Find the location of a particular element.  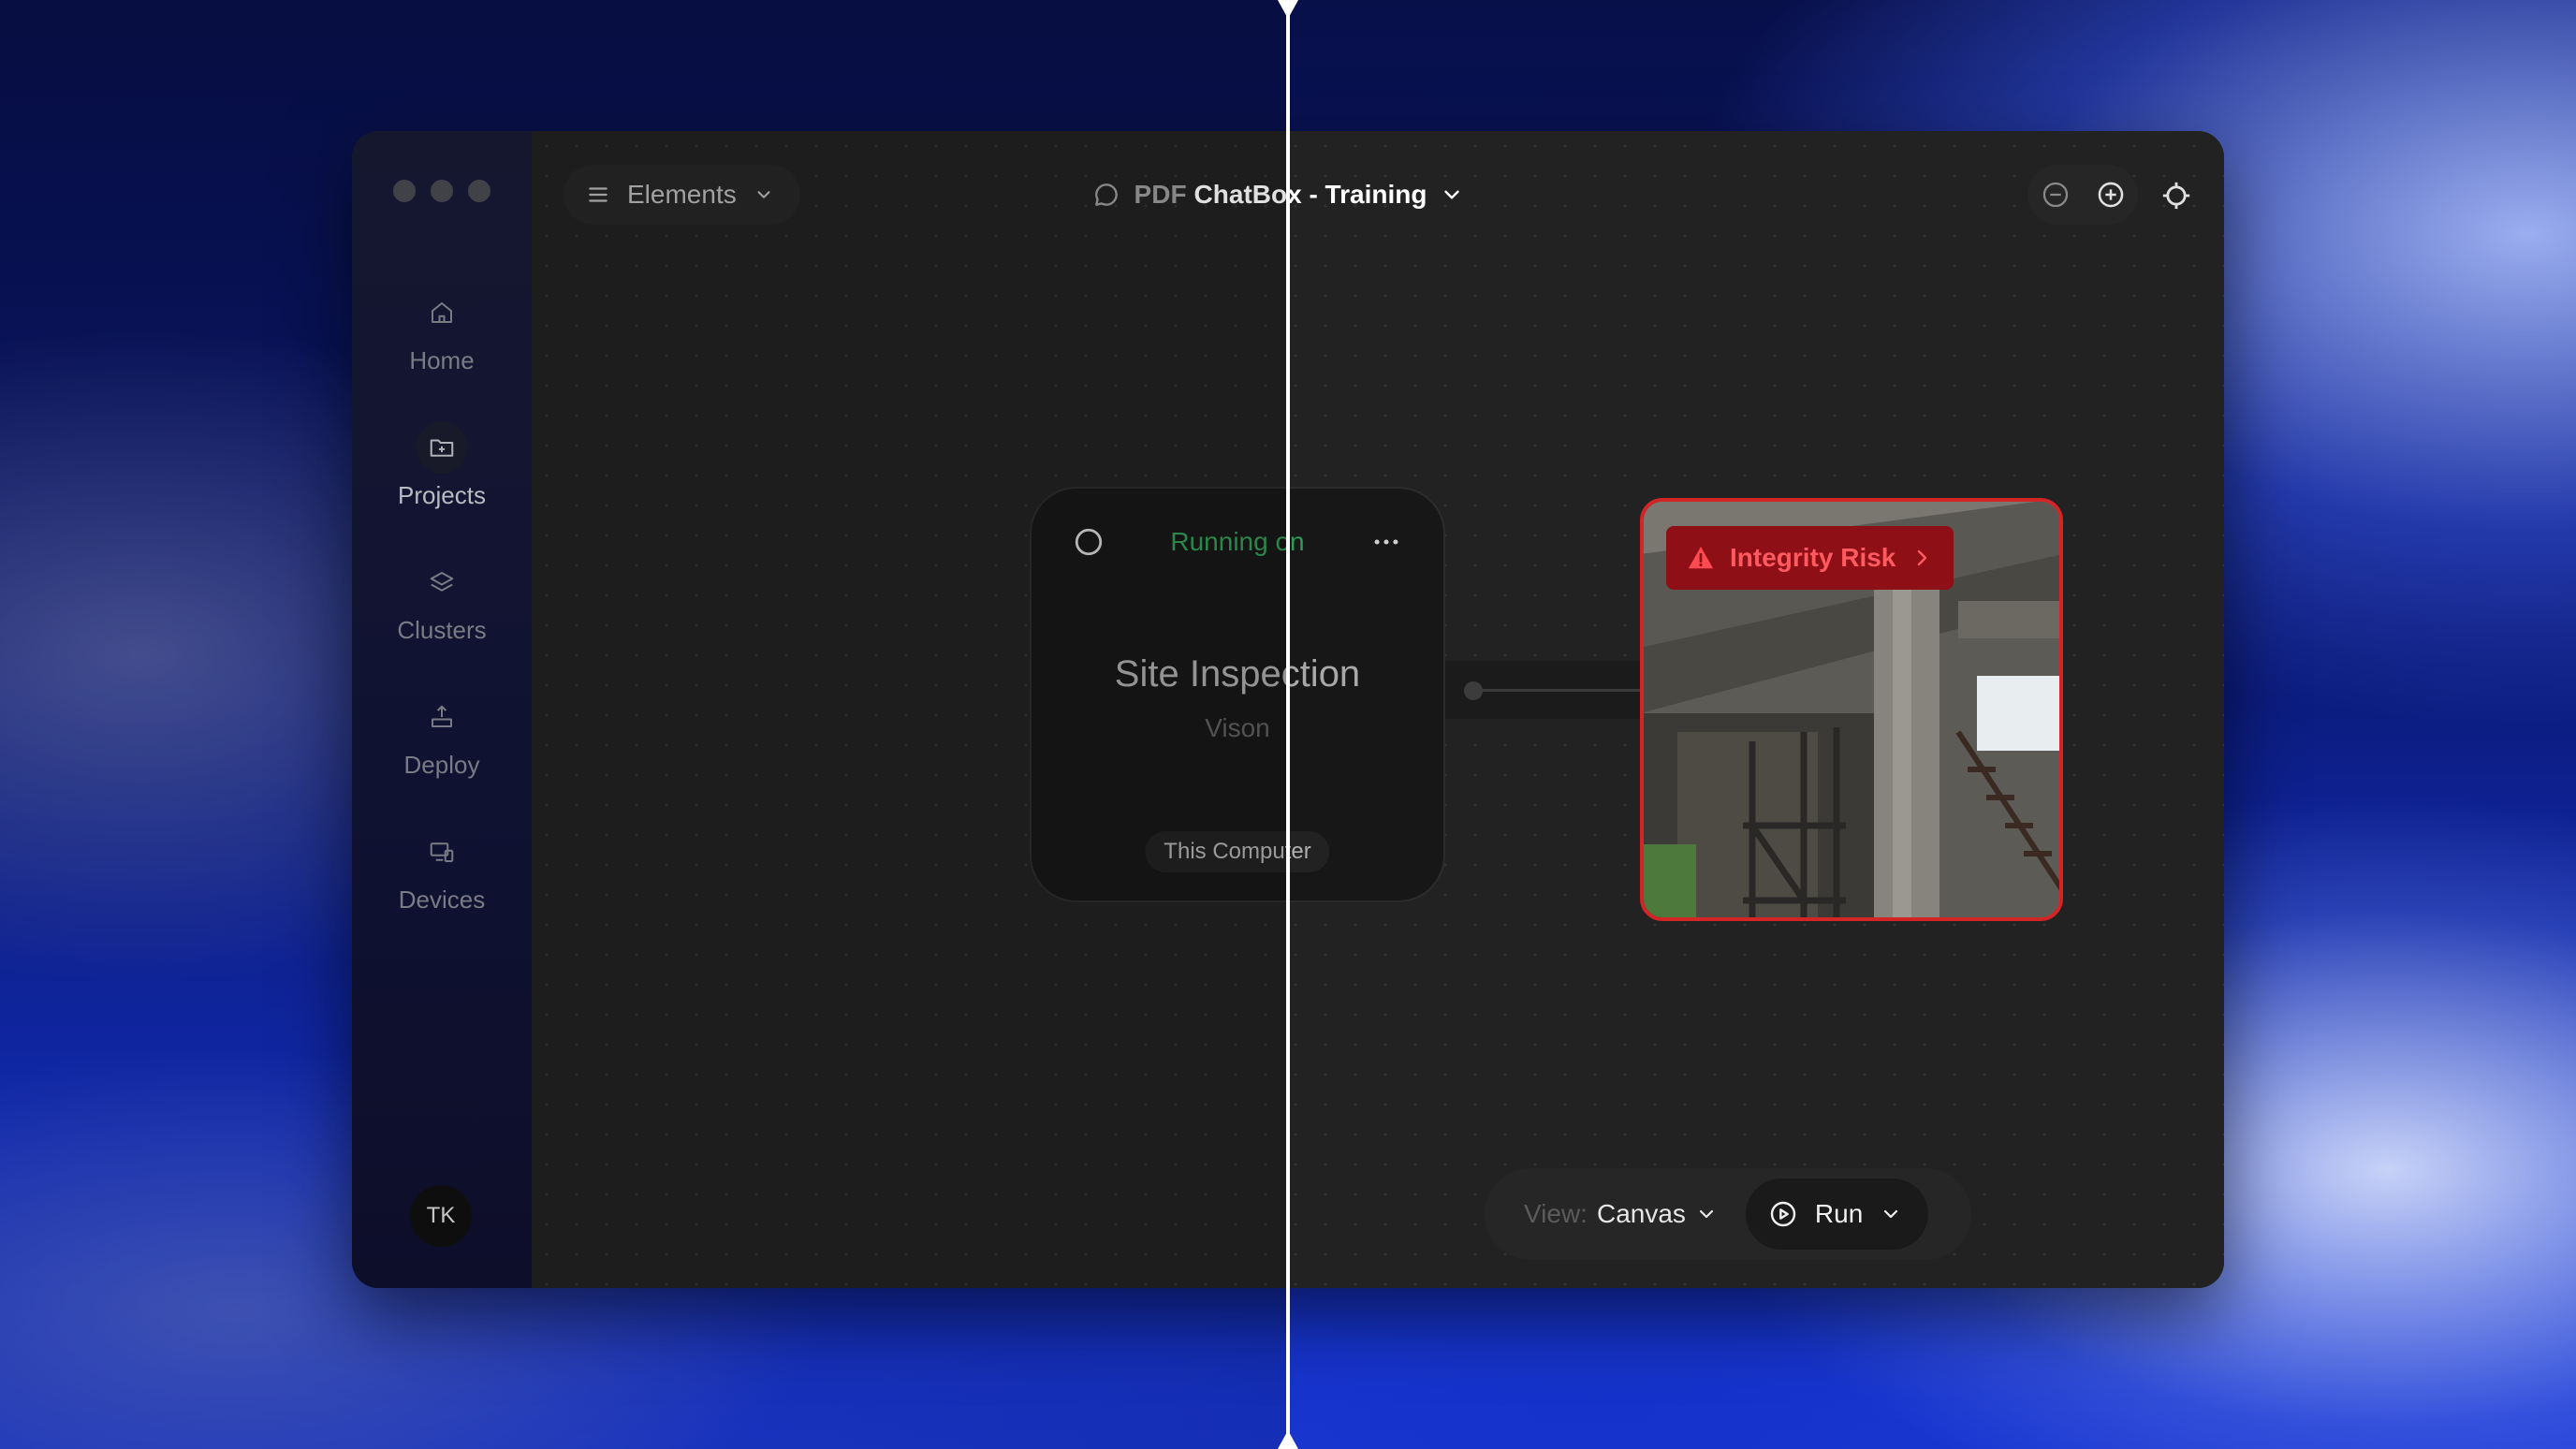

status-circle-icon is located at coordinates (1089, 542).